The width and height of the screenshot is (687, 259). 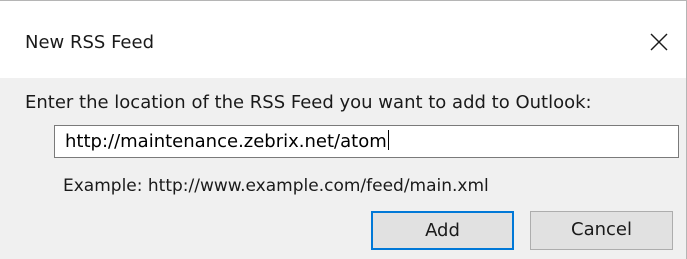 What do you see at coordinates (226, 141) in the screenshot?
I see `feed-url-value: http://maintenance.zebrix.net/atom` at bounding box center [226, 141].